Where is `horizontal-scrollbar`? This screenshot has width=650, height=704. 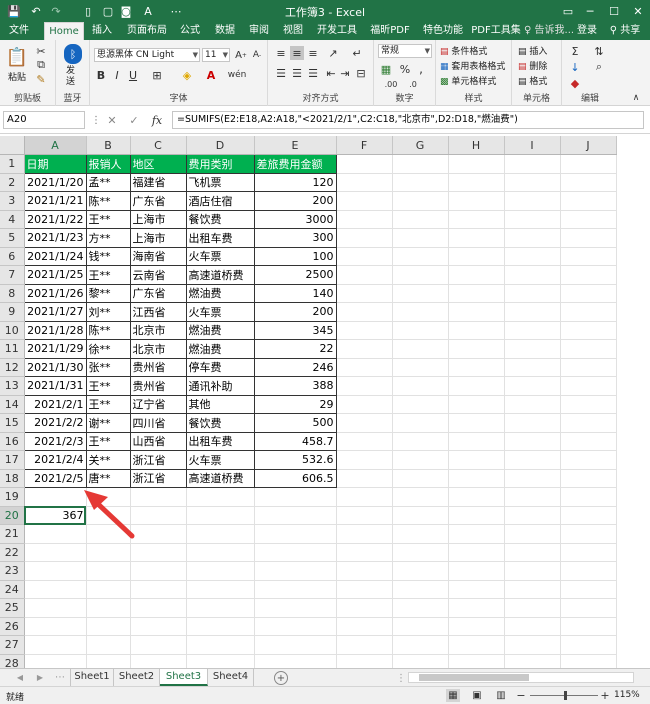
horizontal-scrollbar is located at coordinates (521, 677).